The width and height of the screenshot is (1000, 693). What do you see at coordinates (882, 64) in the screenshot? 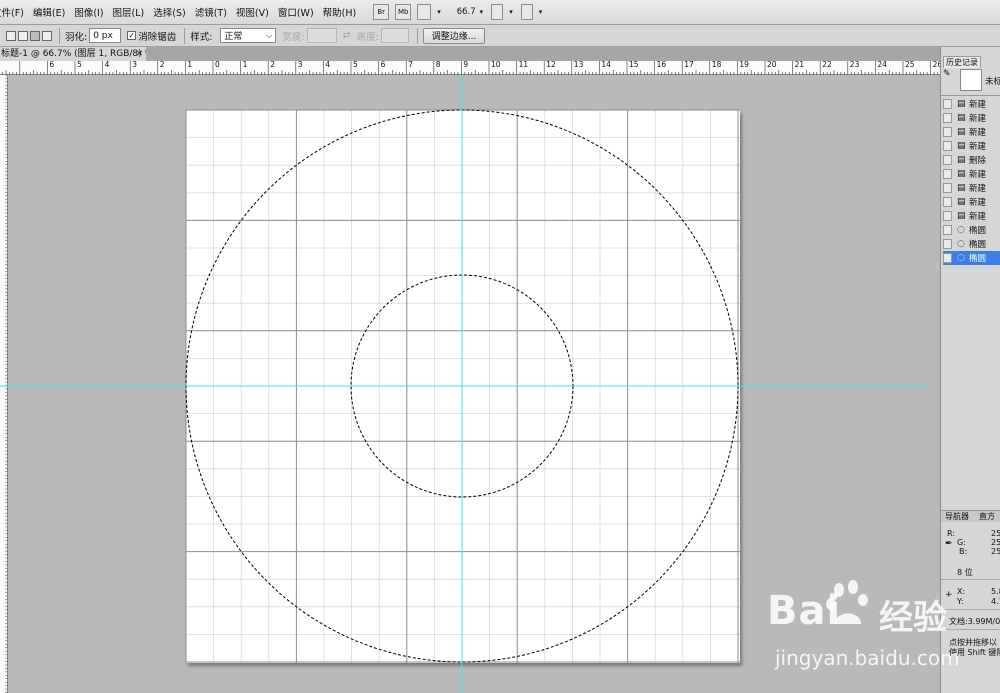
I see `ruler-number: 24` at bounding box center [882, 64].